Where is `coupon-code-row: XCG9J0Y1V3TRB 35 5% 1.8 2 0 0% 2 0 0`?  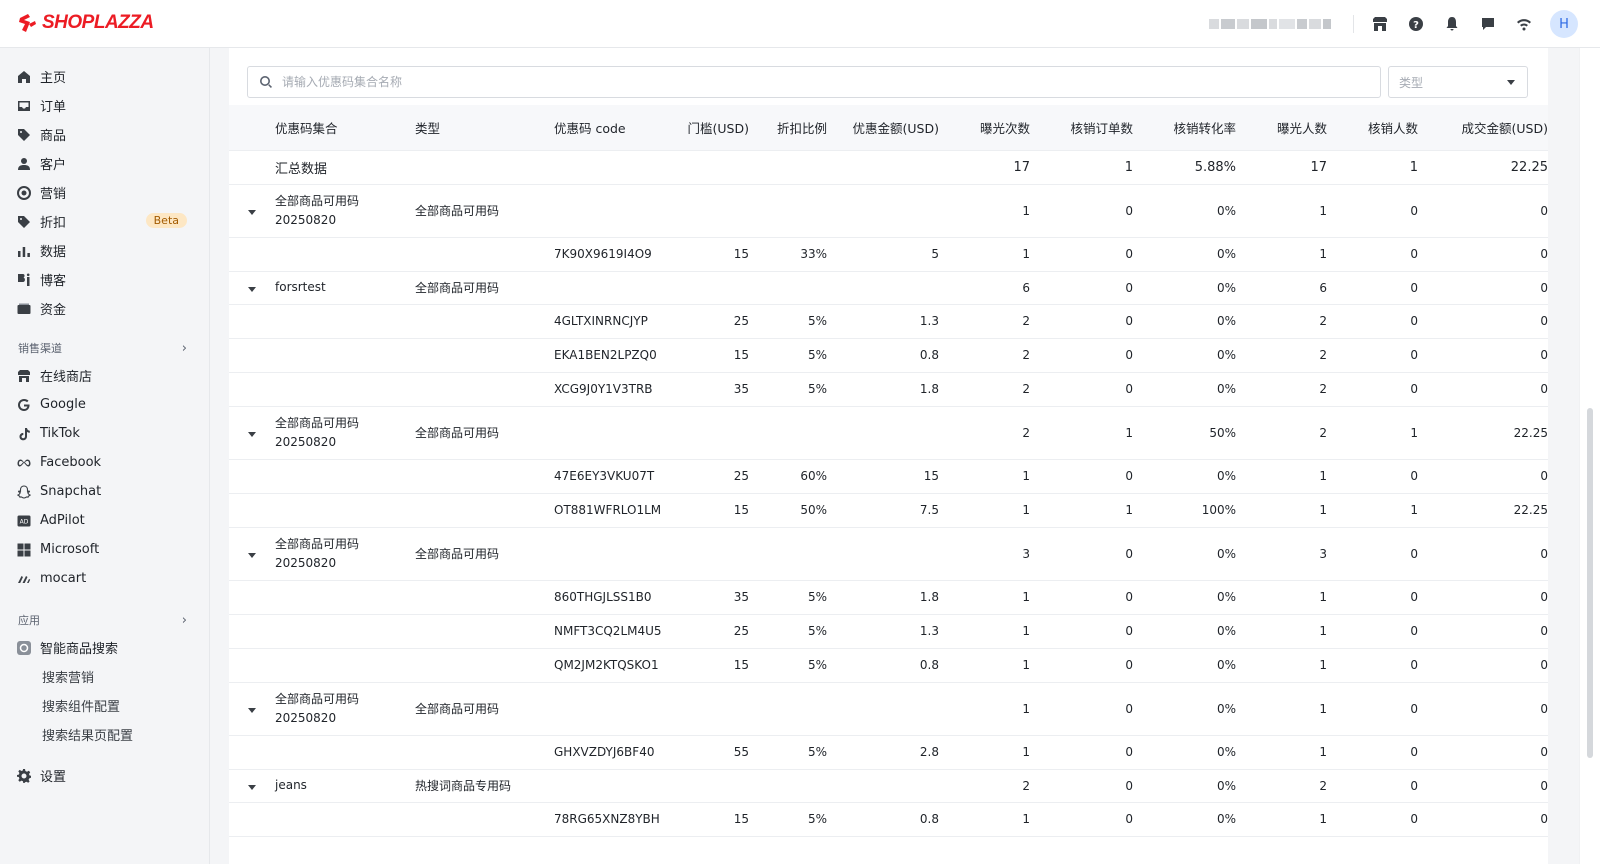 coupon-code-row: XCG9J0Y1V3TRB 35 5% 1.8 2 0 0% 2 0 0 is located at coordinates (888, 389).